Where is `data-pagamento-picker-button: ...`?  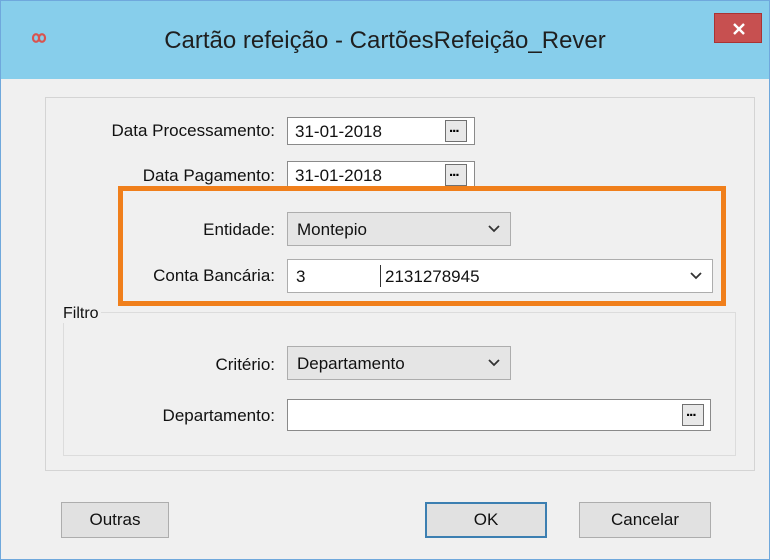
data-pagamento-picker-button: ... is located at coordinates (456, 174).